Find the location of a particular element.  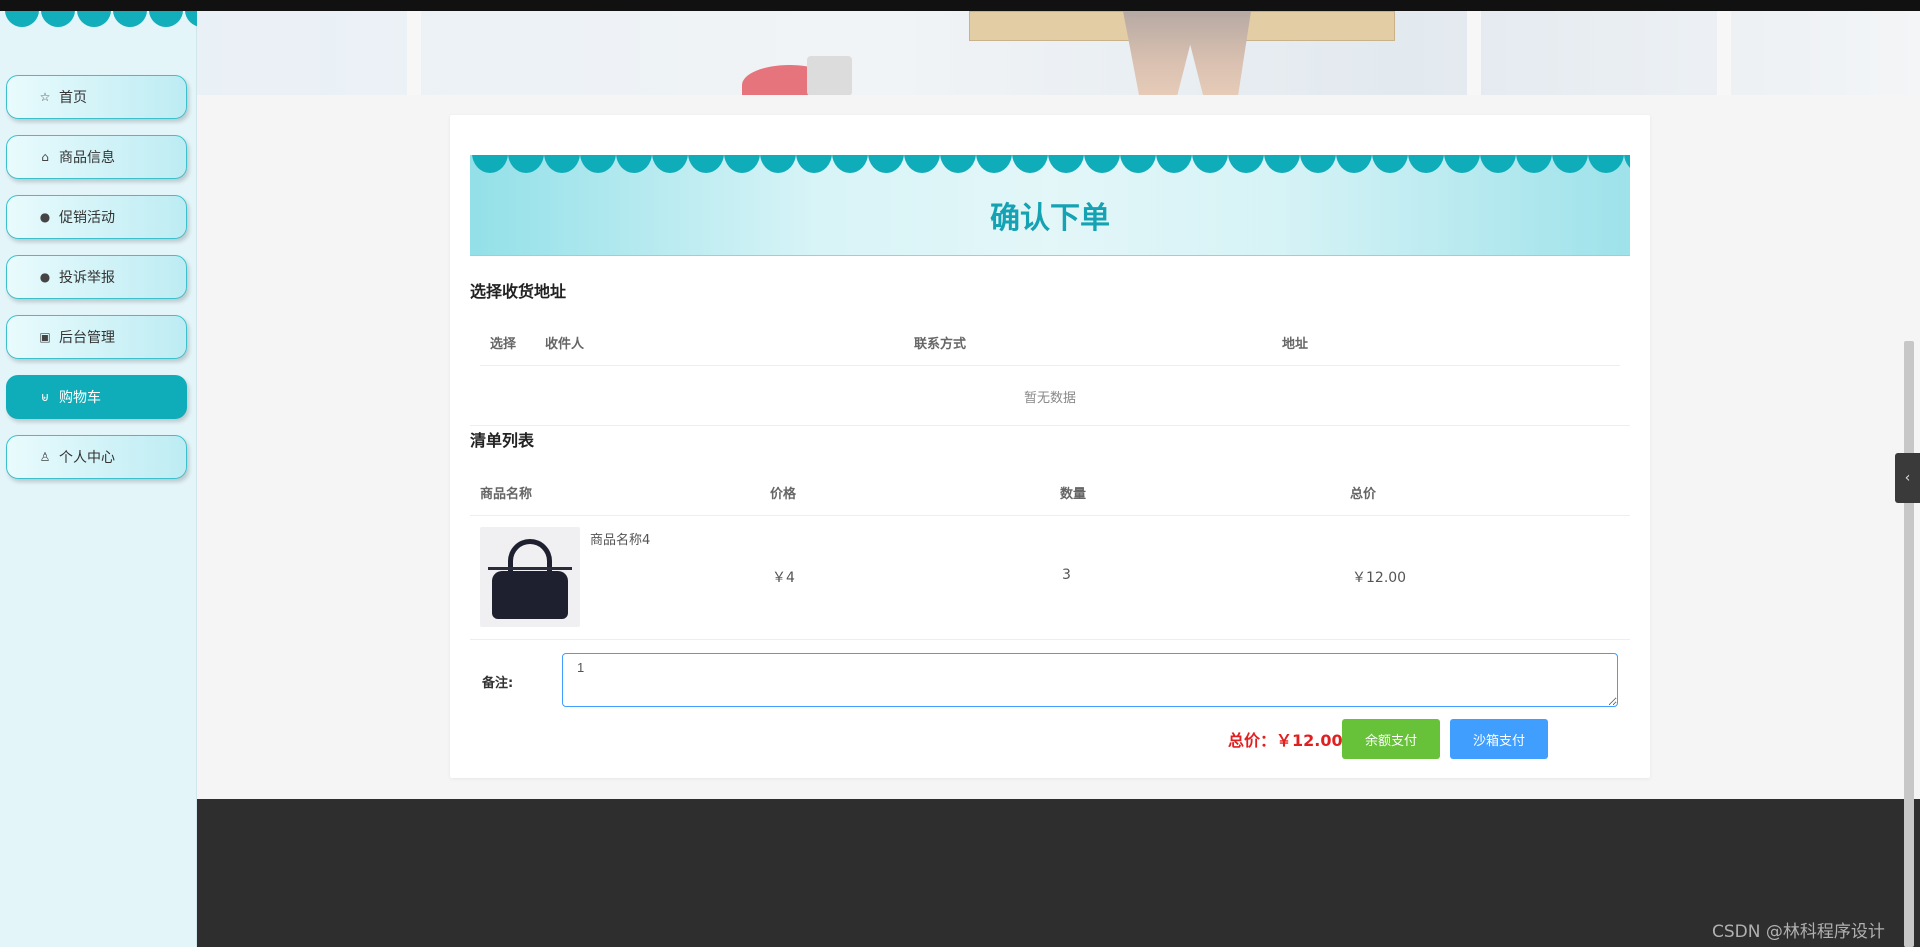

sidebar-item-label: 首页 is located at coordinates (73, 98).